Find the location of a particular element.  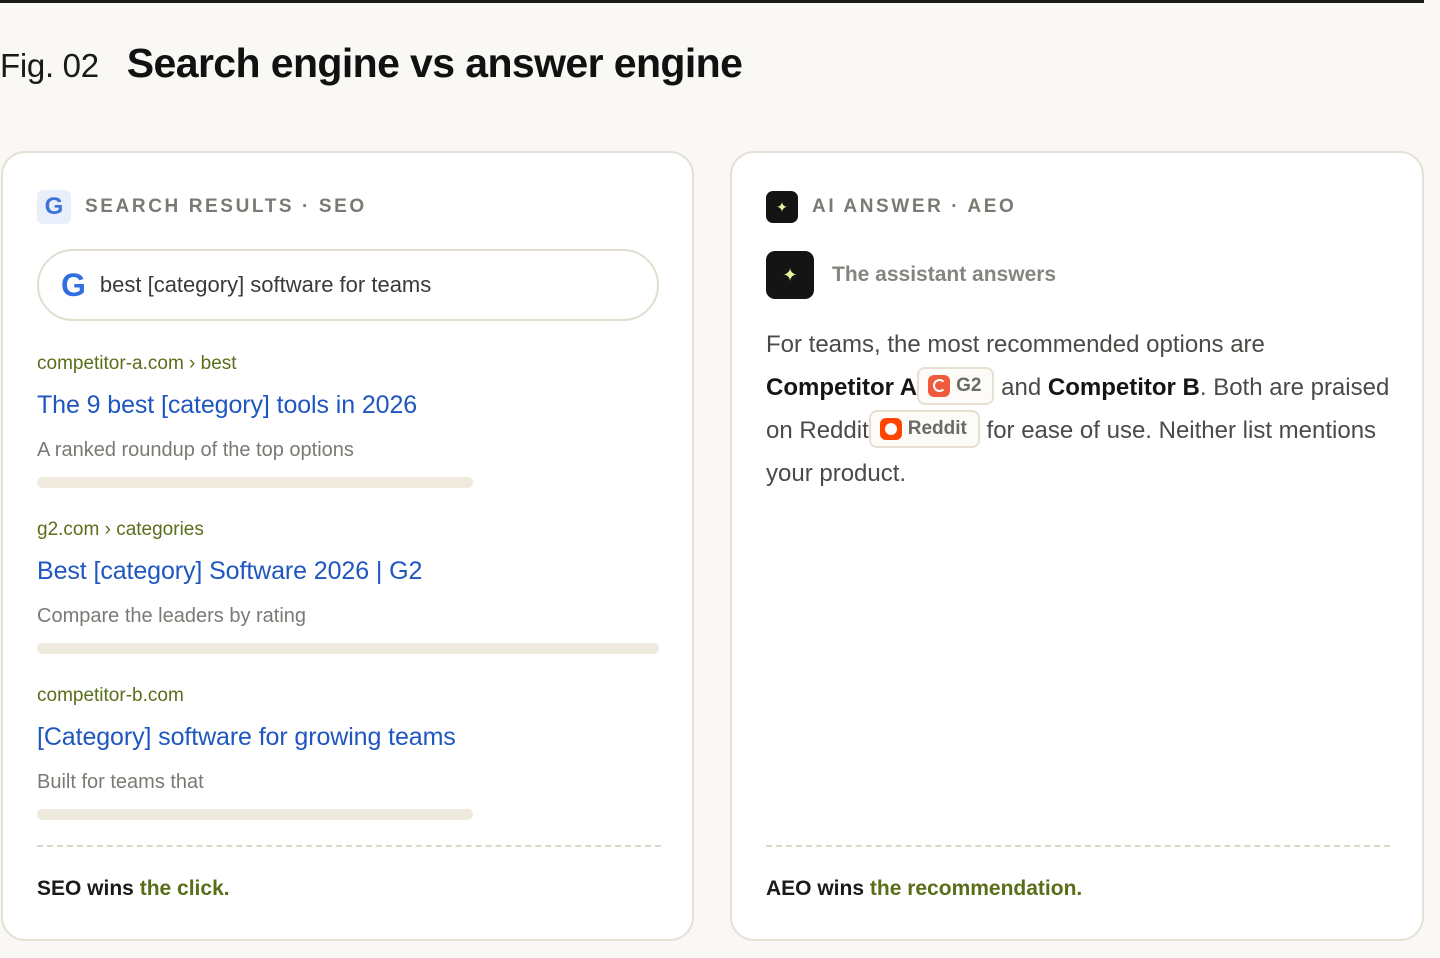

aeo-card-header: ✦ AI ANSWER · AEO is located at coordinates (891, 207).